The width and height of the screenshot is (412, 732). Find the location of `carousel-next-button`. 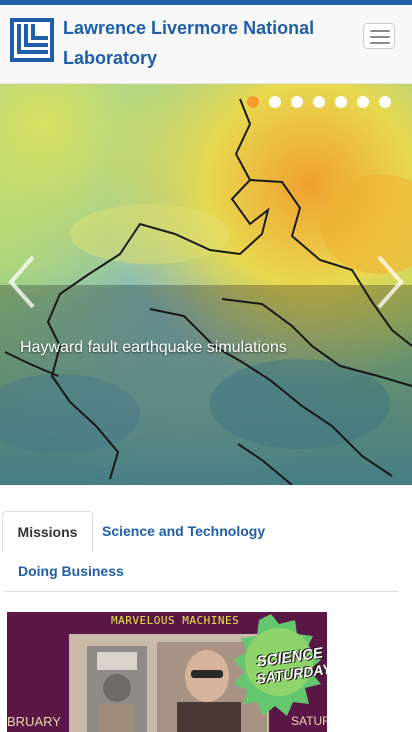

carousel-next-button is located at coordinates (389, 282).